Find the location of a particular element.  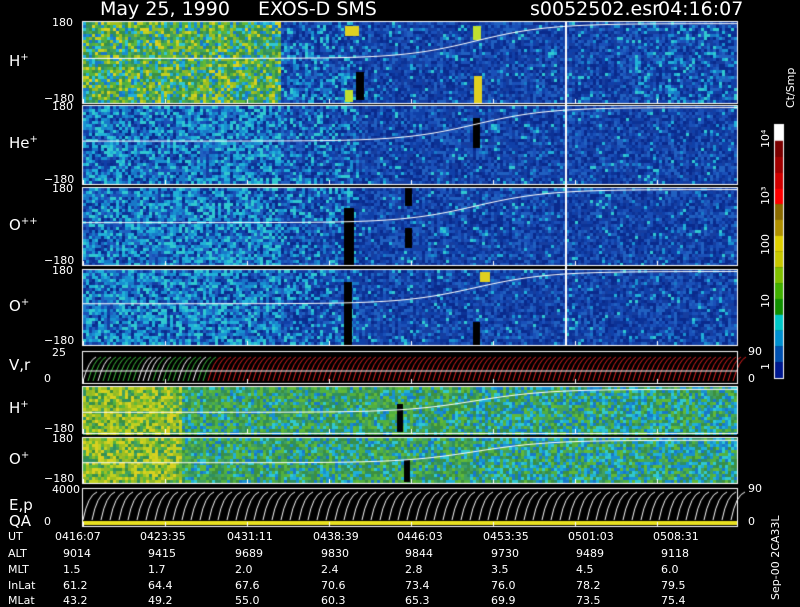

footer-cell: 0501:03 is located at coordinates (591, 536).